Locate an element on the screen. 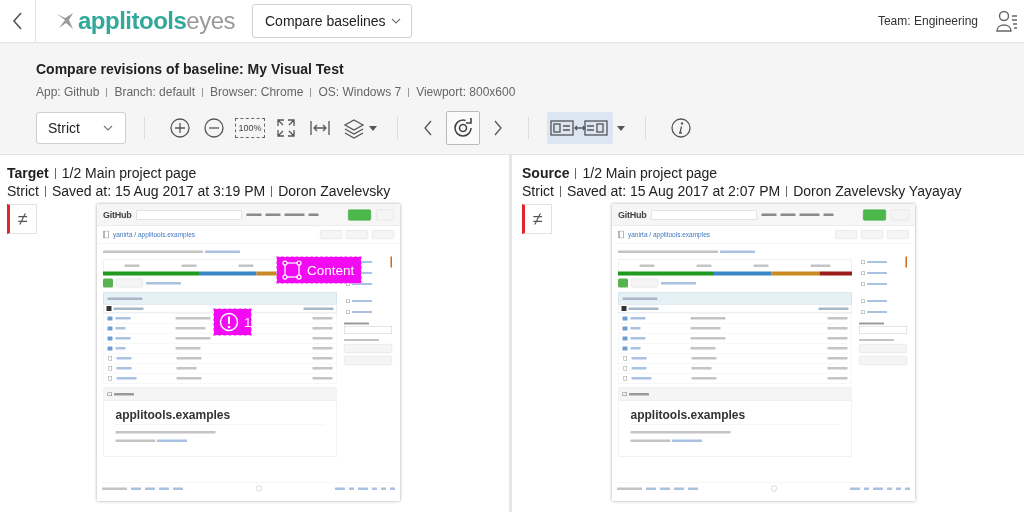 Image resolution: width=1024 pixels, height=513 pixels. side-by-side-button is located at coordinates (580, 128).